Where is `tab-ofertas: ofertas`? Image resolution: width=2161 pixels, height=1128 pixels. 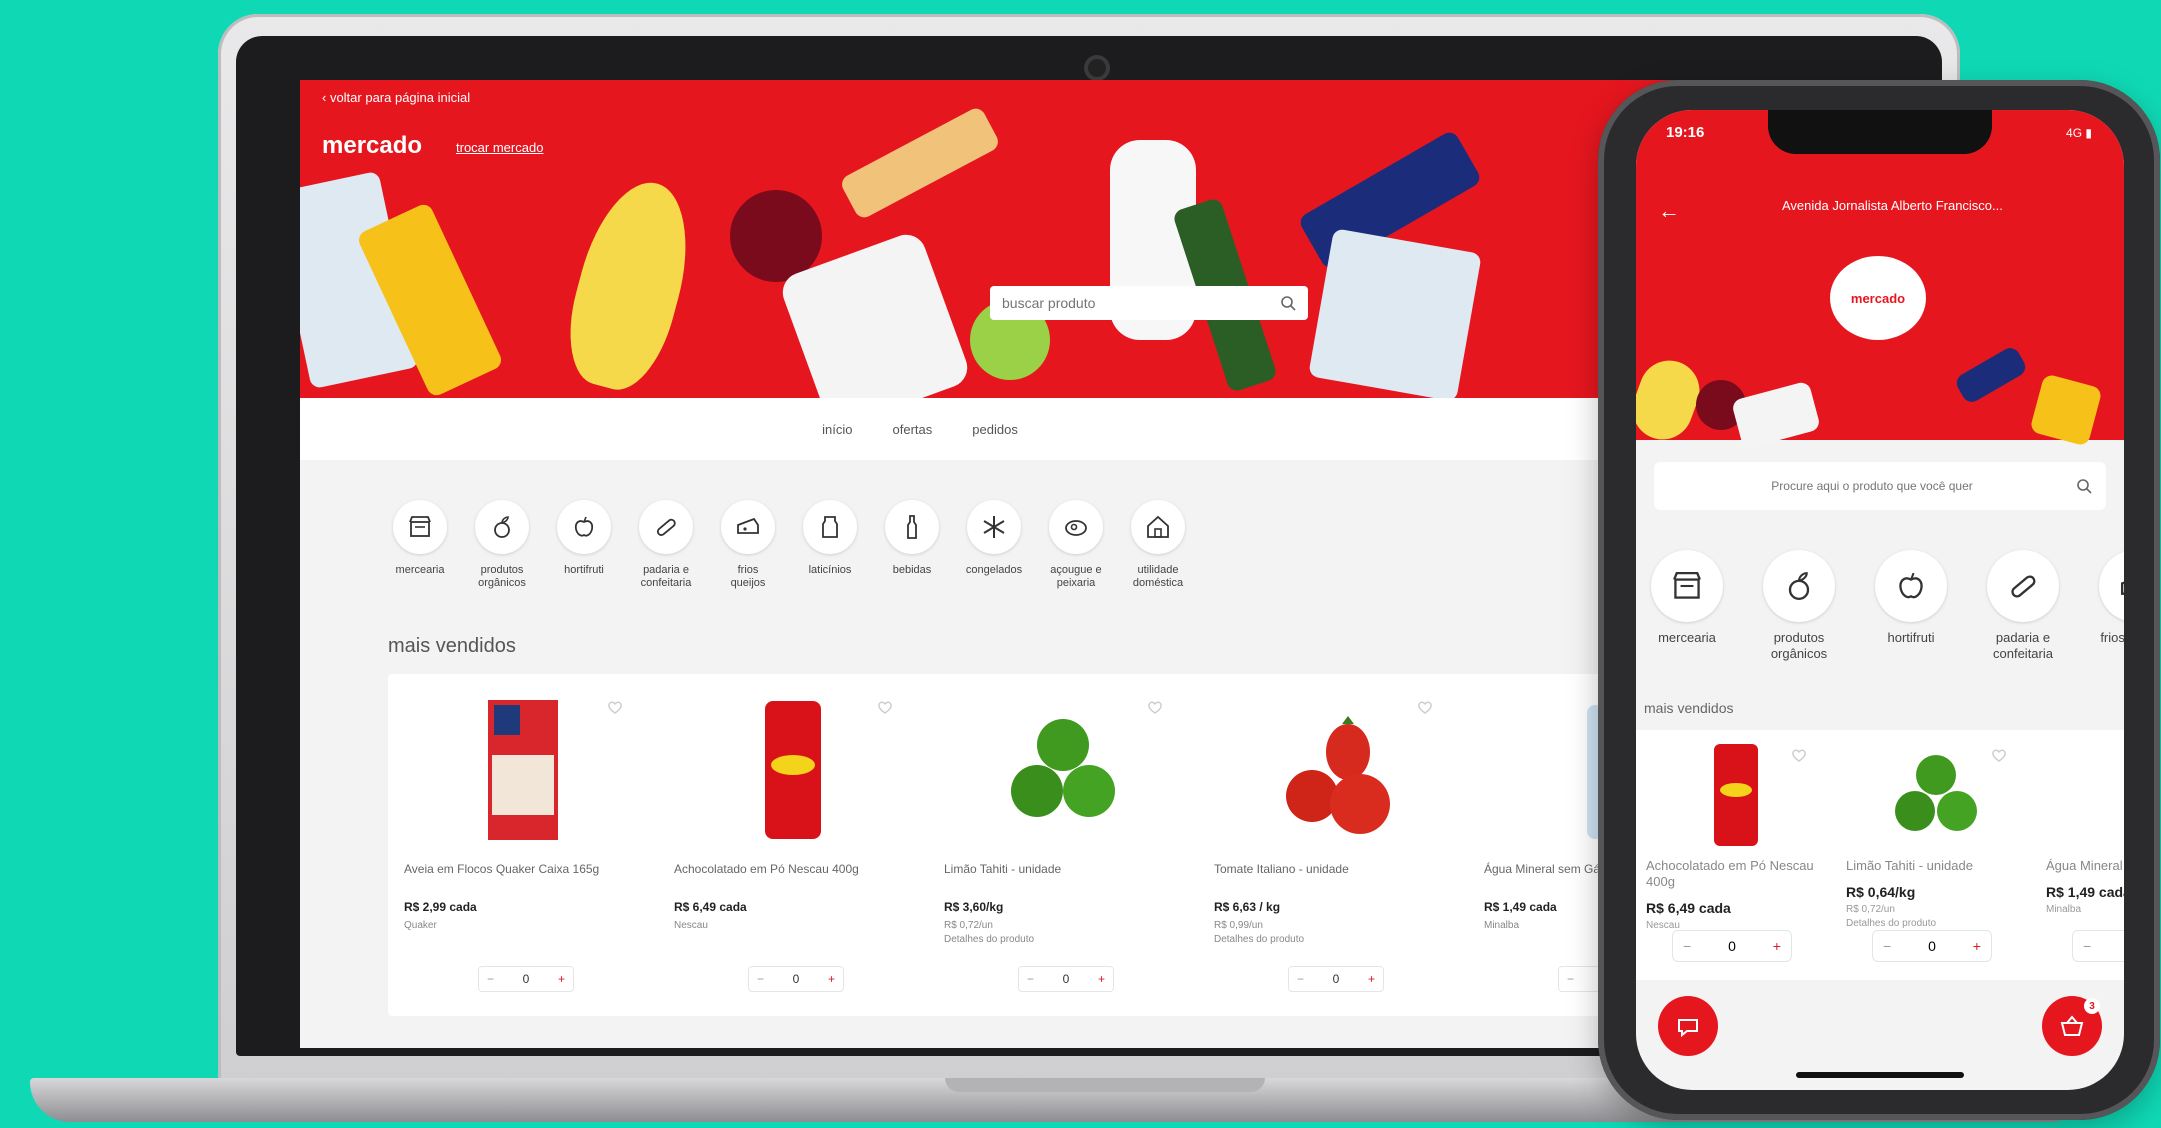 tab-ofertas: ofertas is located at coordinates (913, 429).